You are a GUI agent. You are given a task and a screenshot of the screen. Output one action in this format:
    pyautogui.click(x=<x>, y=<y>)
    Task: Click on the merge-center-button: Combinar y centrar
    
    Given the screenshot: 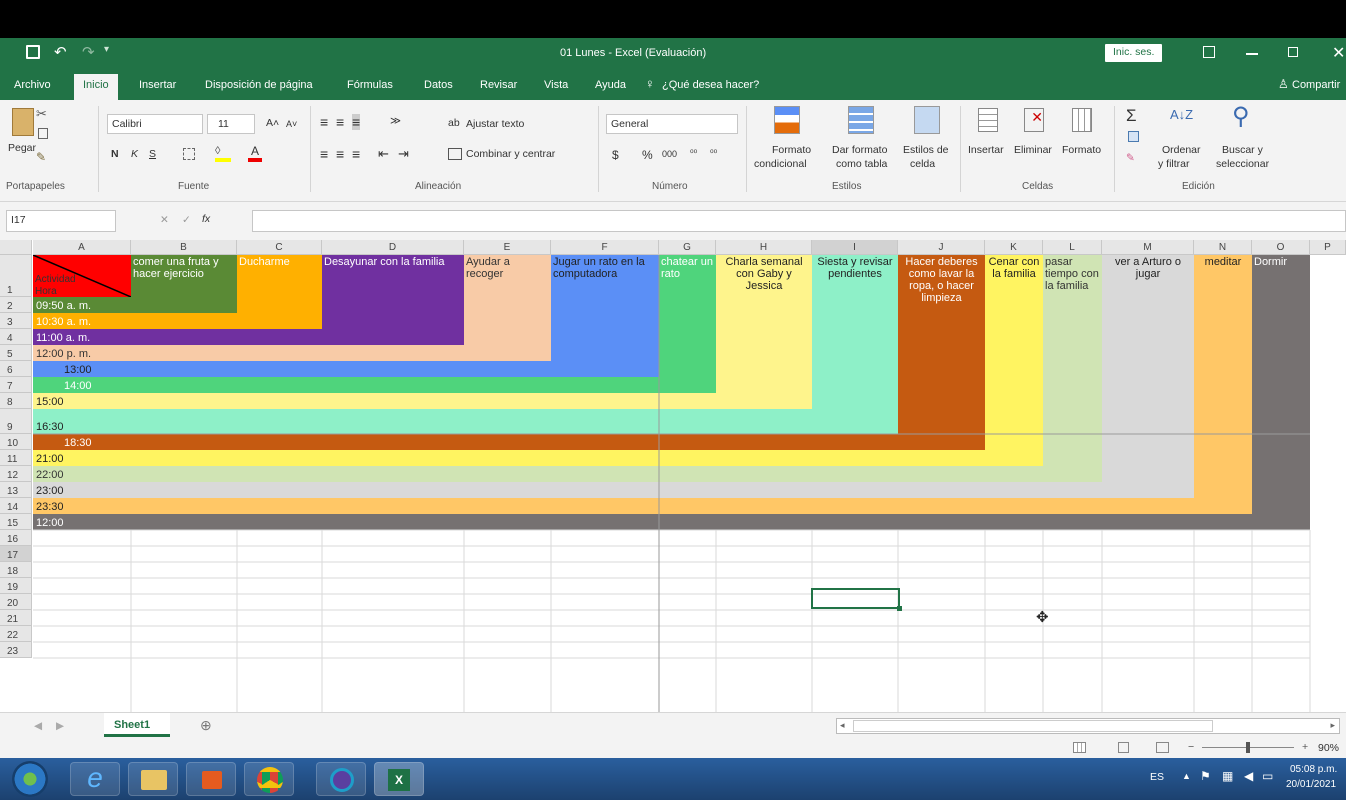 What is the action you would take?
    pyautogui.click(x=510, y=154)
    